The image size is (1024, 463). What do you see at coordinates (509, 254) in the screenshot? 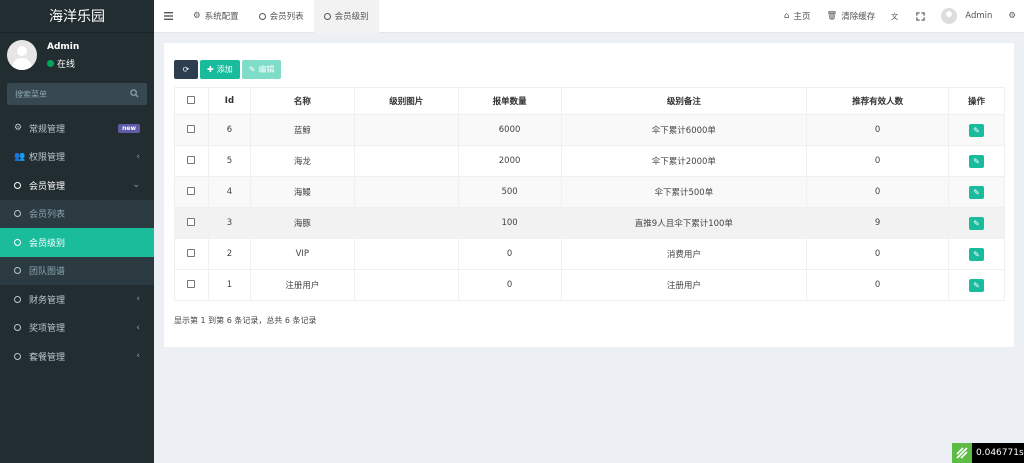
I see `cell-qty: 0` at bounding box center [509, 254].